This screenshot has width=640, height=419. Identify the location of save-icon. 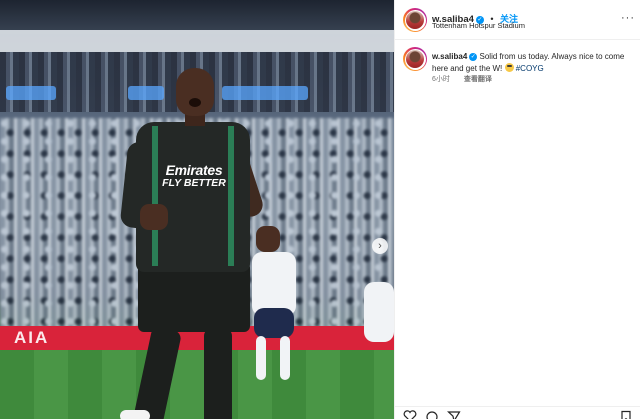
(626, 414).